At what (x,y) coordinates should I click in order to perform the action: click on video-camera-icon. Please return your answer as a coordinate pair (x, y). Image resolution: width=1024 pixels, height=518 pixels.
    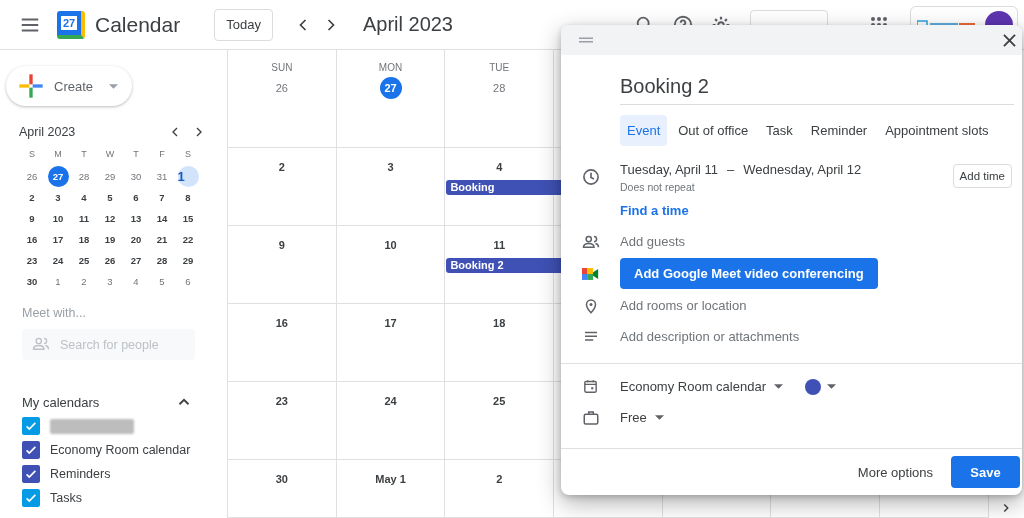
    Looking at the image, I should click on (590, 273).